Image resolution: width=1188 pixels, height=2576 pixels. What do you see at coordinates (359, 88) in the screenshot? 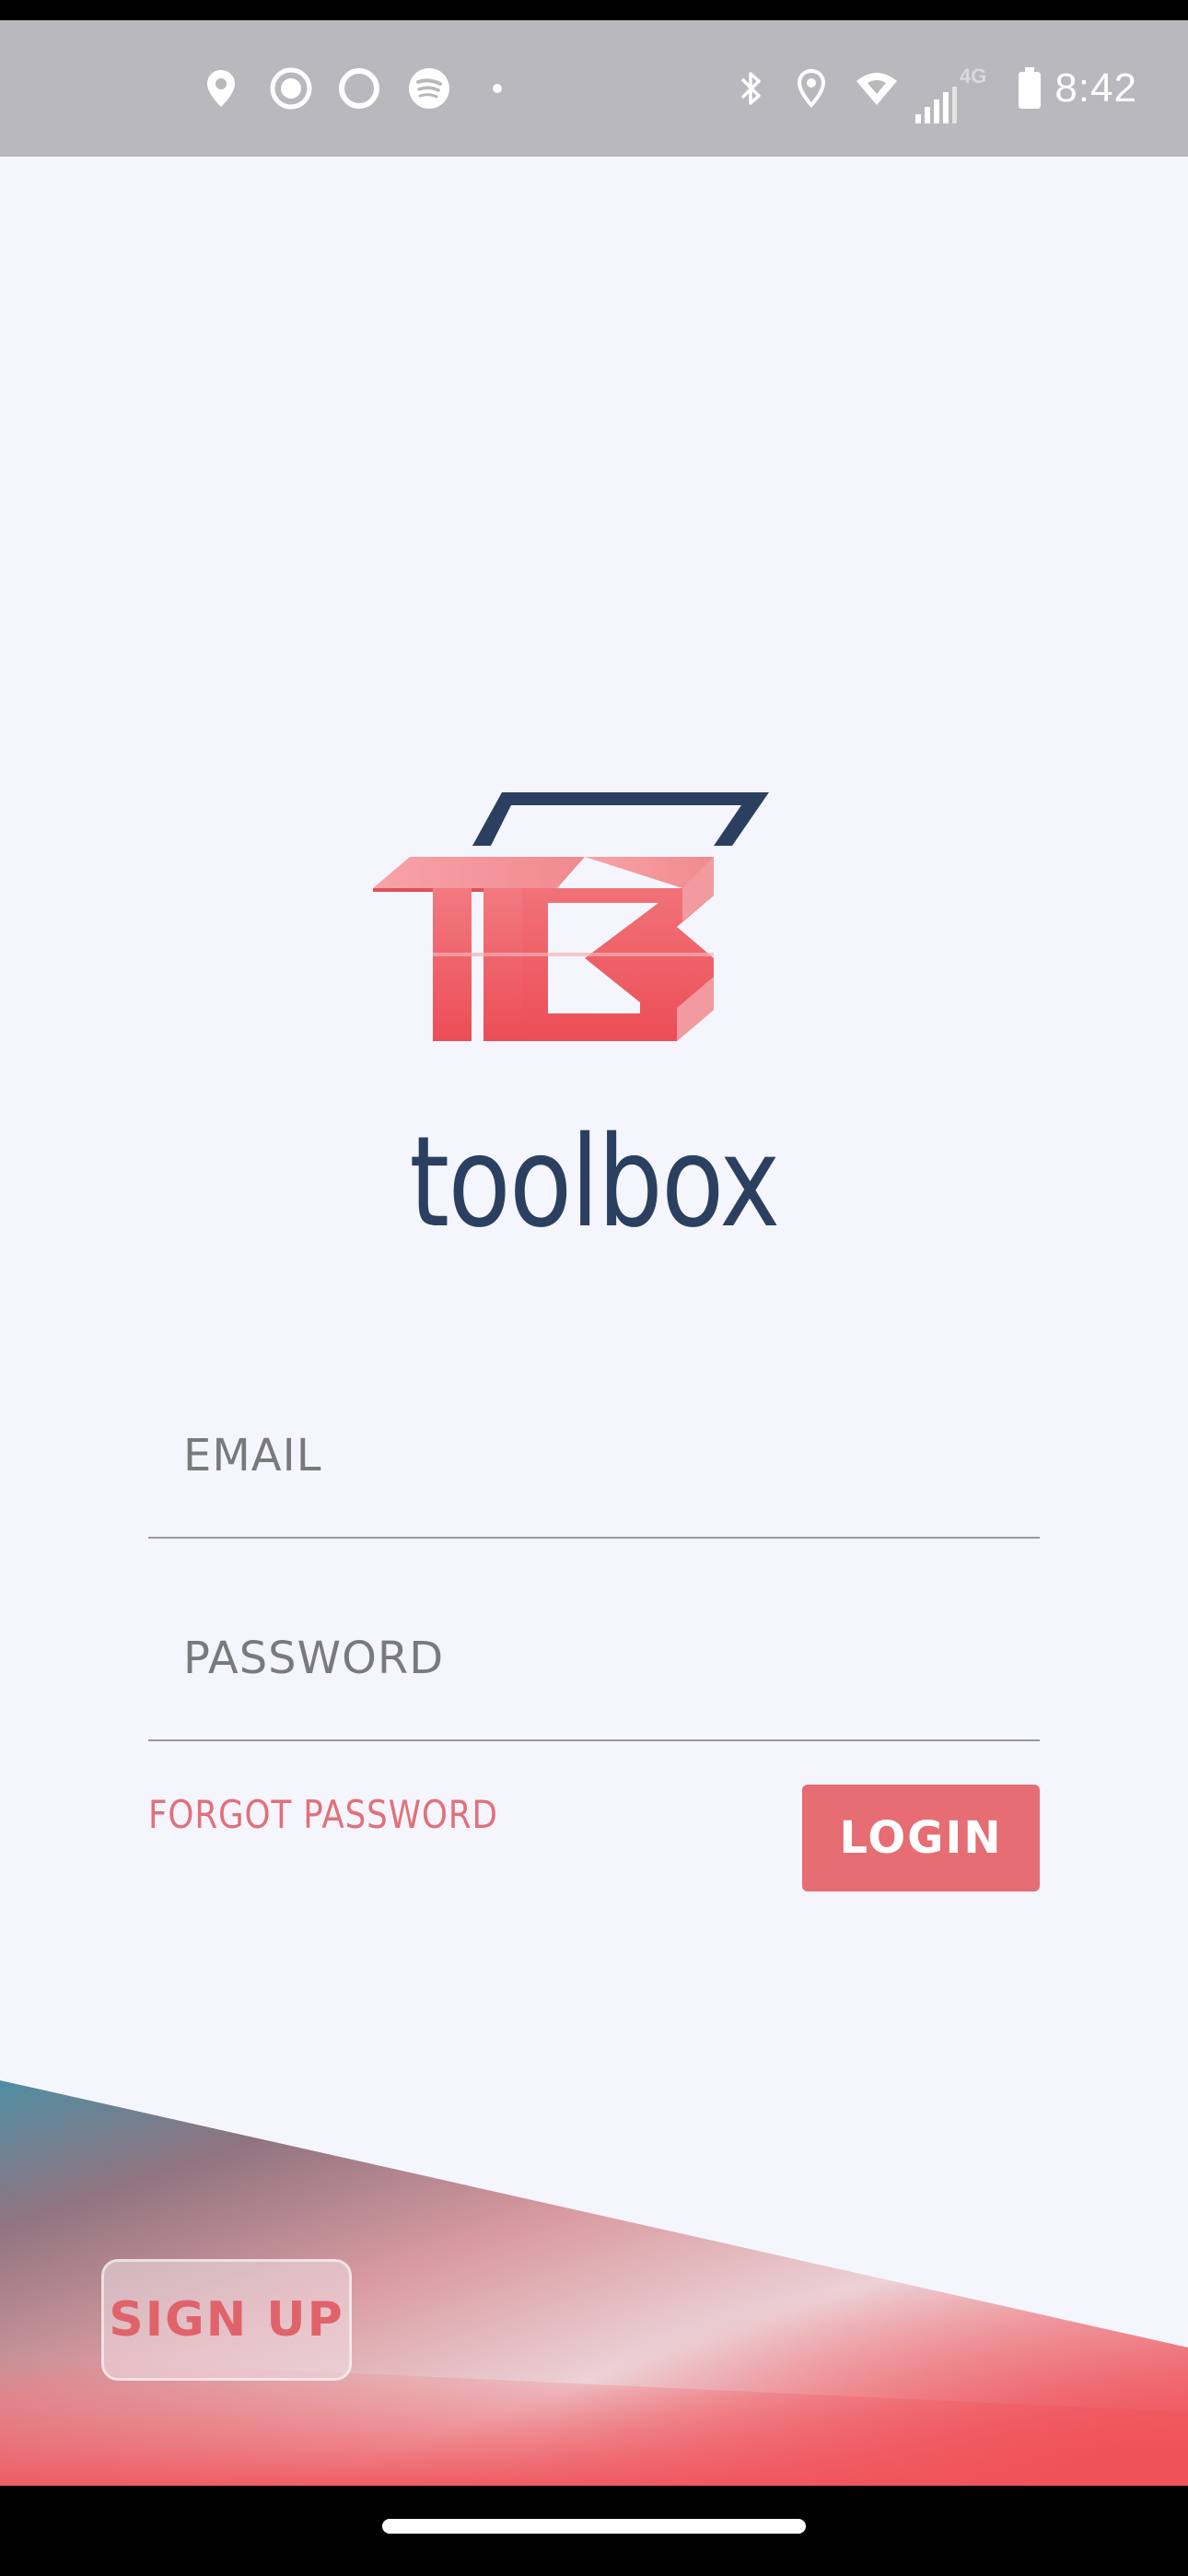
I see `alexa-ring-icon` at bounding box center [359, 88].